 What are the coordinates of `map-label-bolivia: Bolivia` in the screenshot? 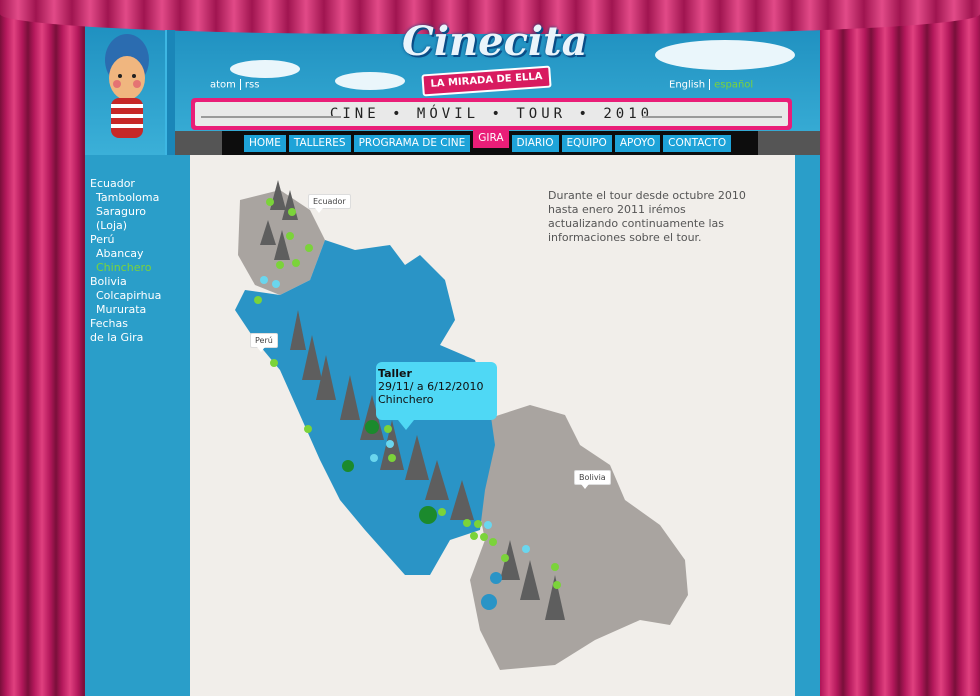 It's located at (592, 479).